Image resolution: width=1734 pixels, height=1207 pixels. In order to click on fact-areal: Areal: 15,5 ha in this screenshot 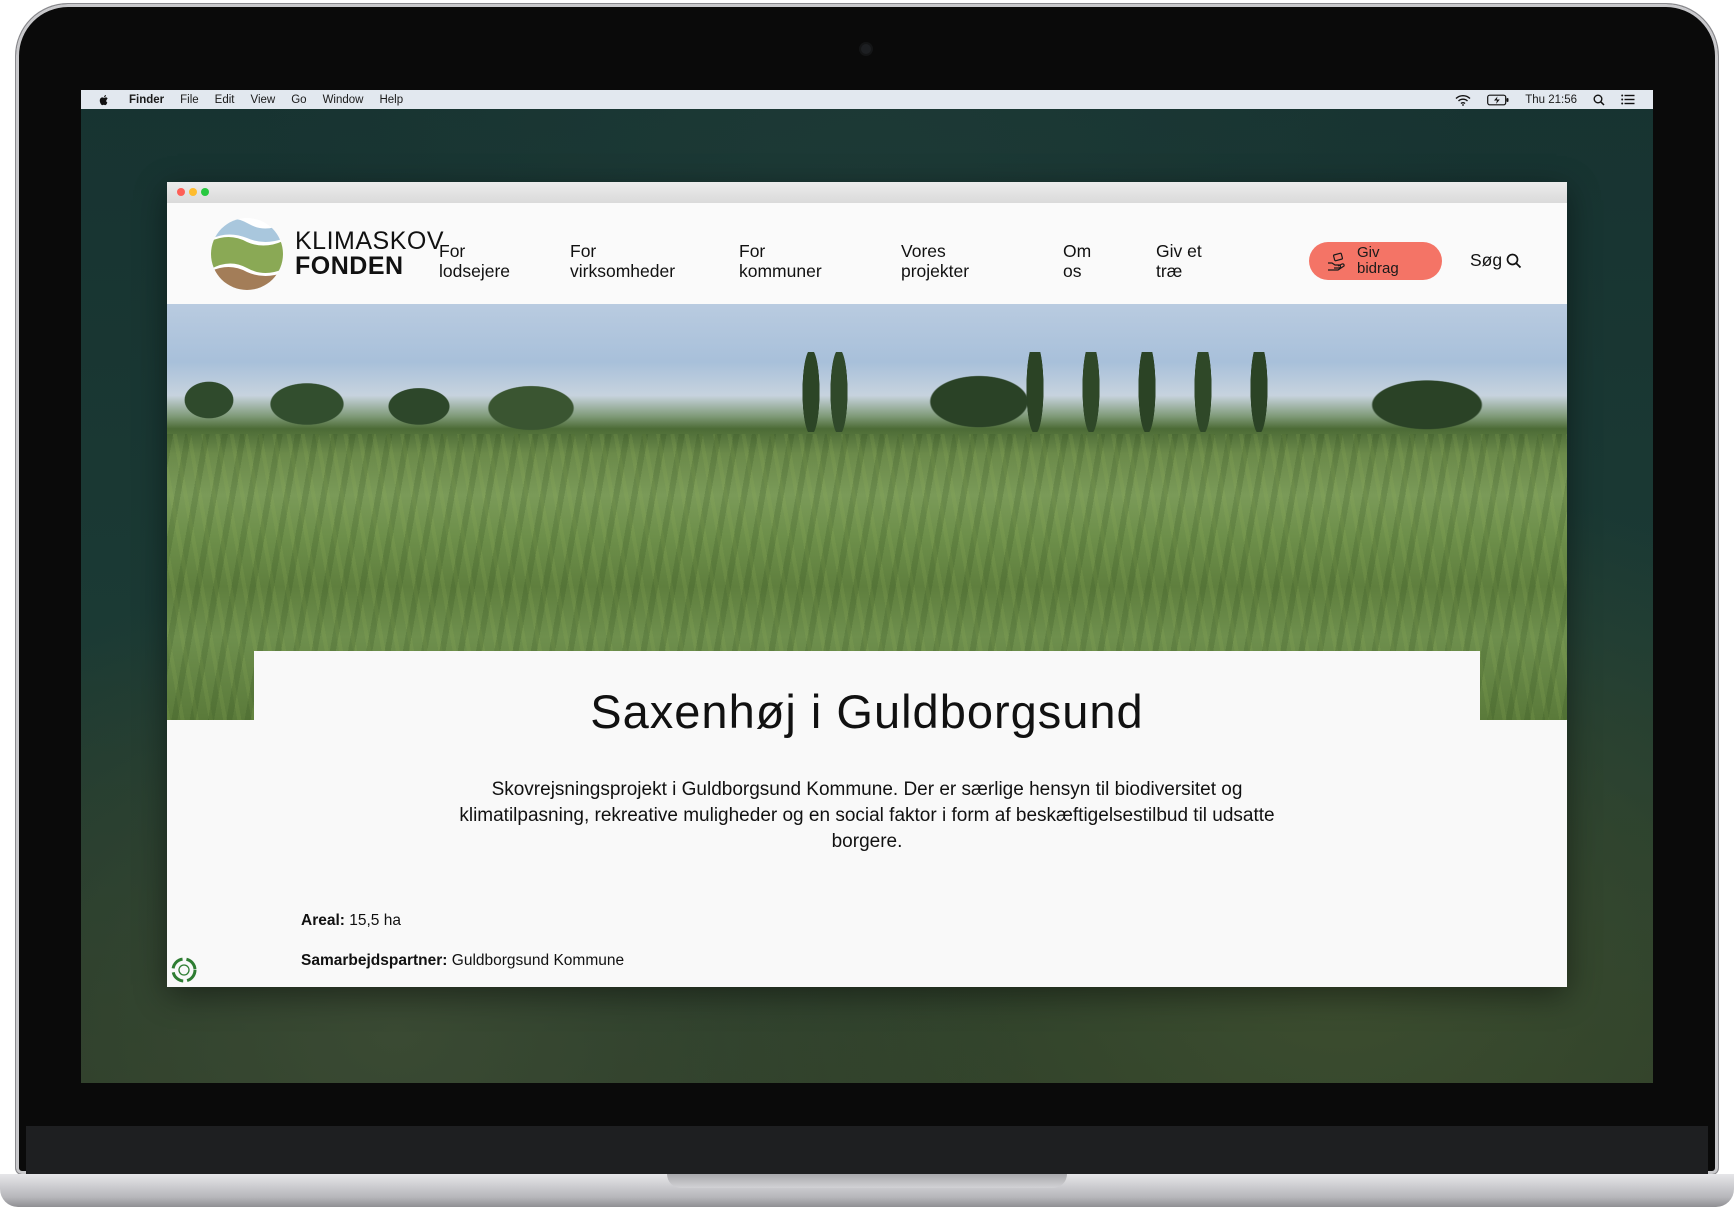, I will do `click(351, 921)`.